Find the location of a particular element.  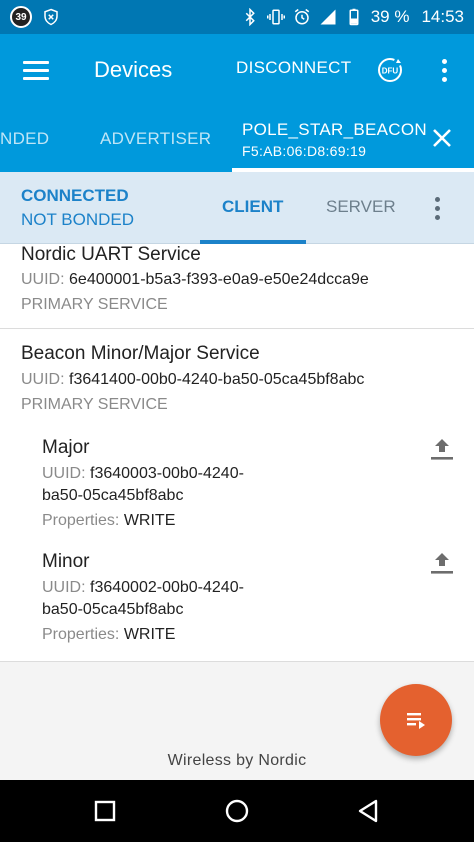

back-icon is located at coordinates (369, 811).